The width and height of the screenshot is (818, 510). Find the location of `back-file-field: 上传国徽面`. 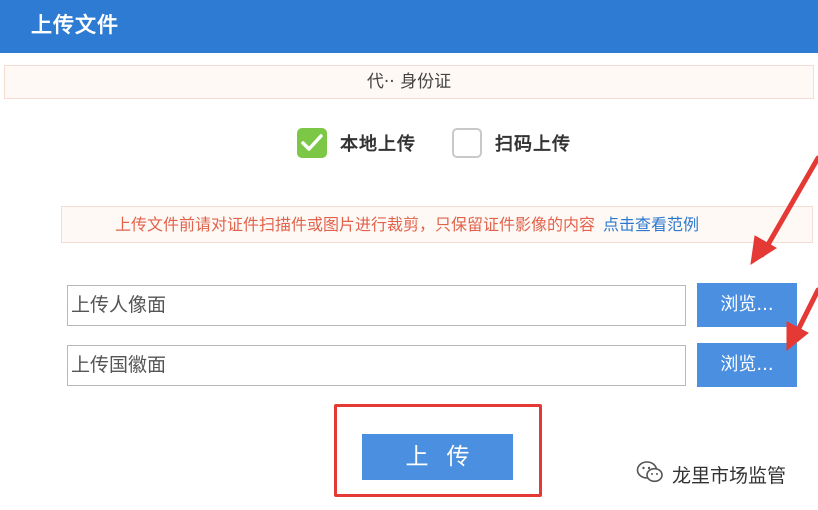

back-file-field: 上传国徽面 is located at coordinates (376, 365).